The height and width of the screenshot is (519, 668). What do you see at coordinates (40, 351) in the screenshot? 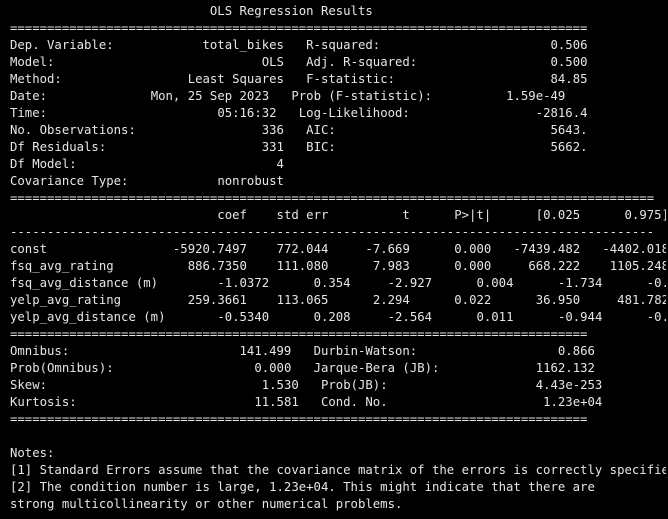
I see `diagnostic-label: Omnibus:` at bounding box center [40, 351].